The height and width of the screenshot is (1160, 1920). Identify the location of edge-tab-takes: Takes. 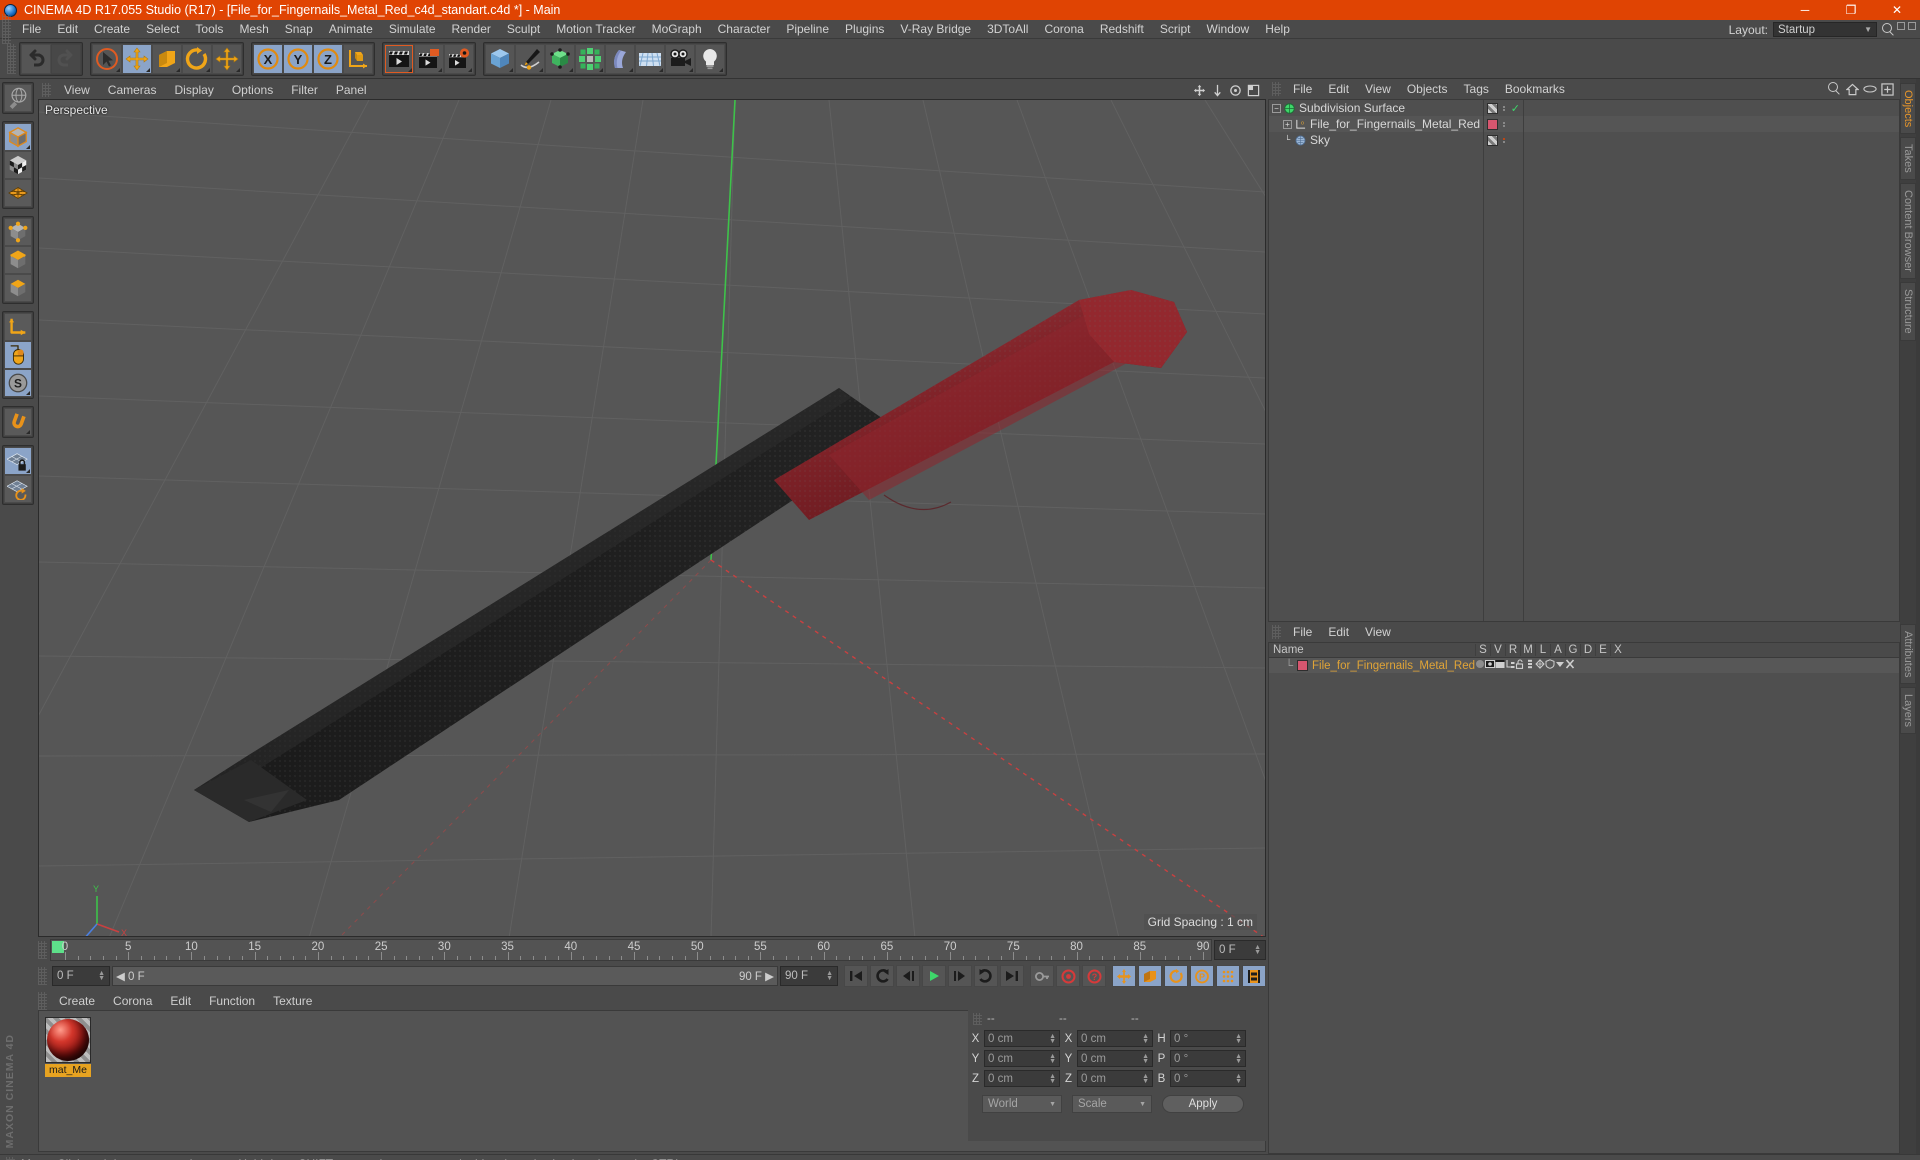
(1908, 159).